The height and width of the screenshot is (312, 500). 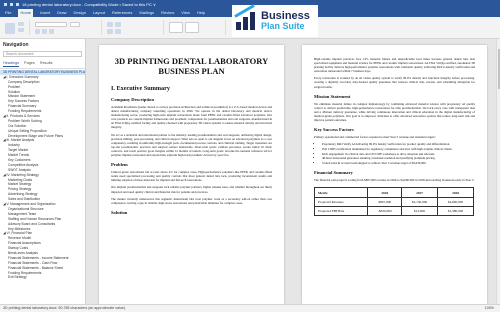 What do you see at coordinates (79, 13) in the screenshot?
I see `tab-design: Design` at bounding box center [79, 13].